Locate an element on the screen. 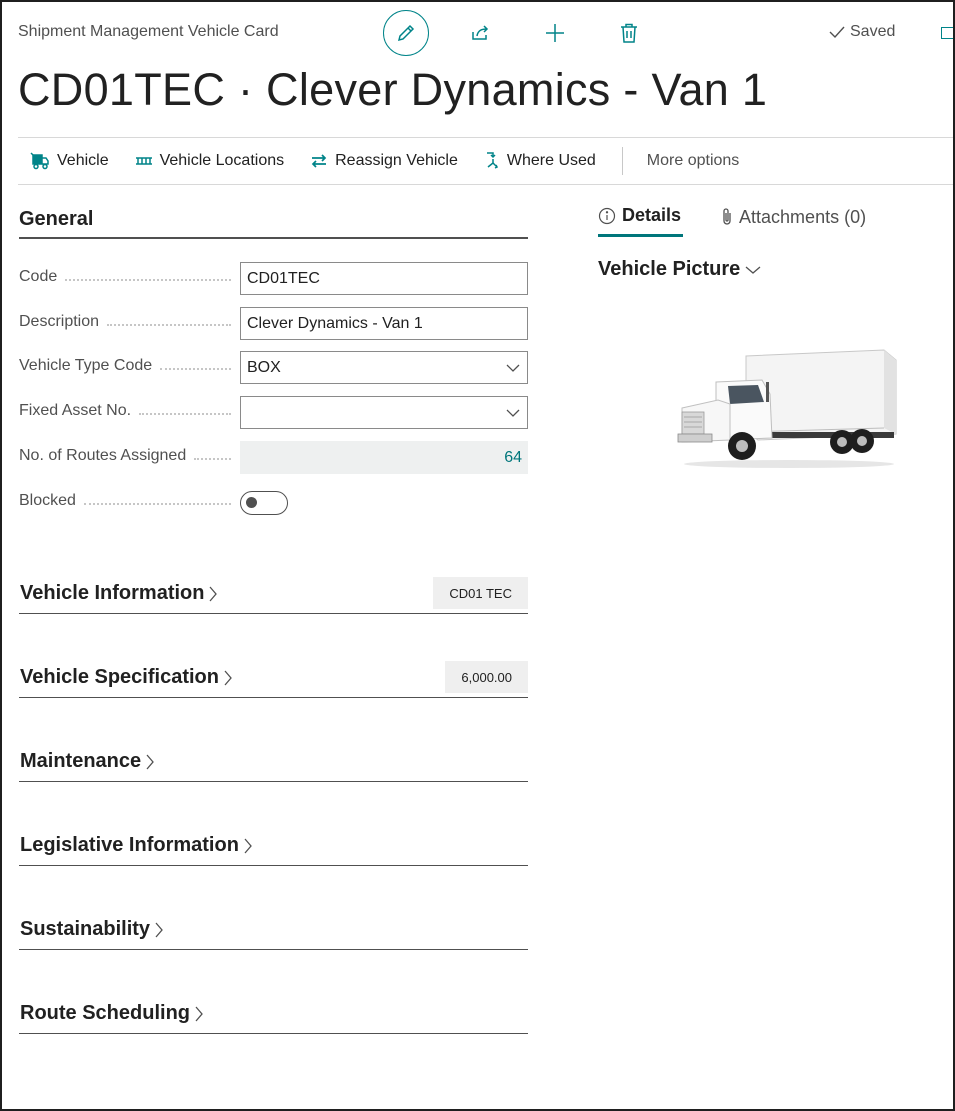  share-icon is located at coordinates (480, 32).